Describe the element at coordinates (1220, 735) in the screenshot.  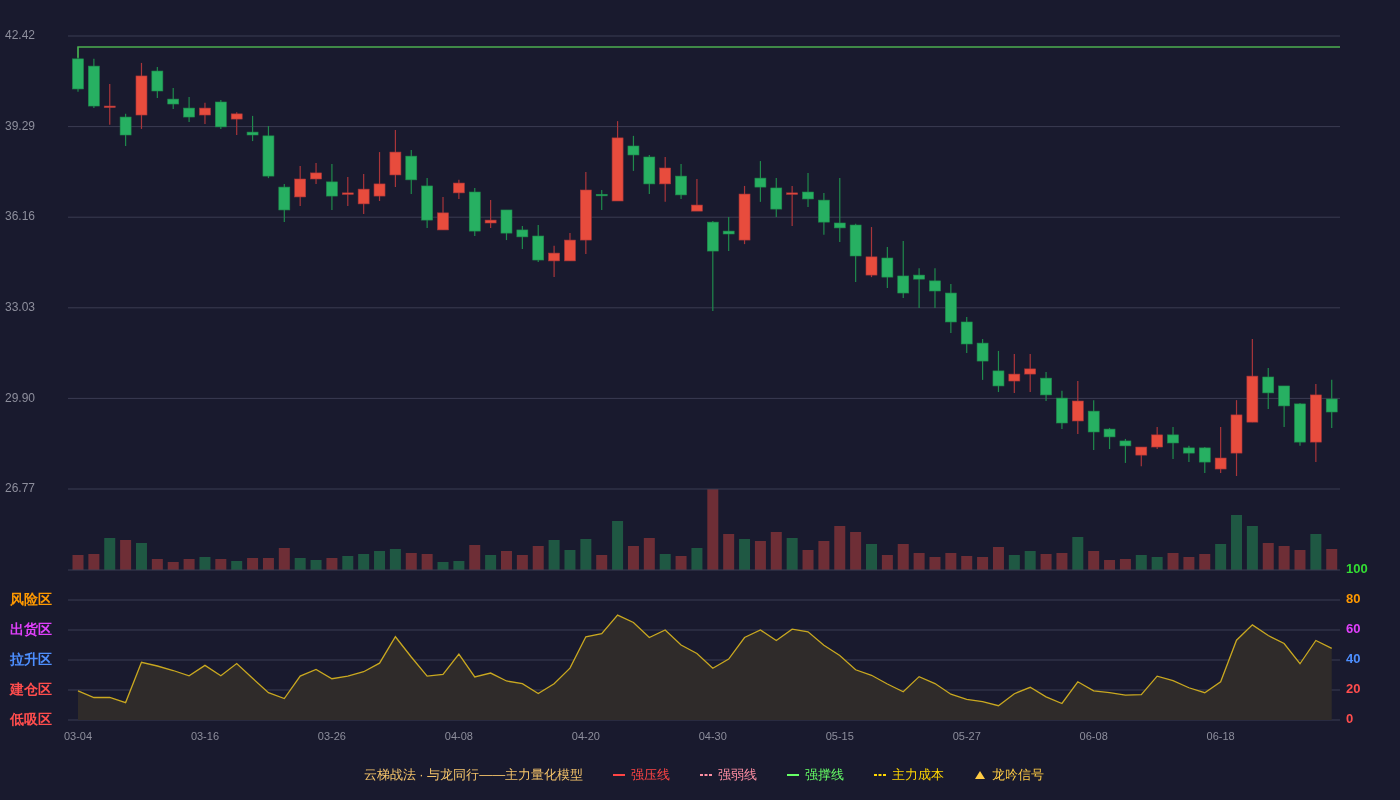
I see `axis-label: 06-18` at that location.